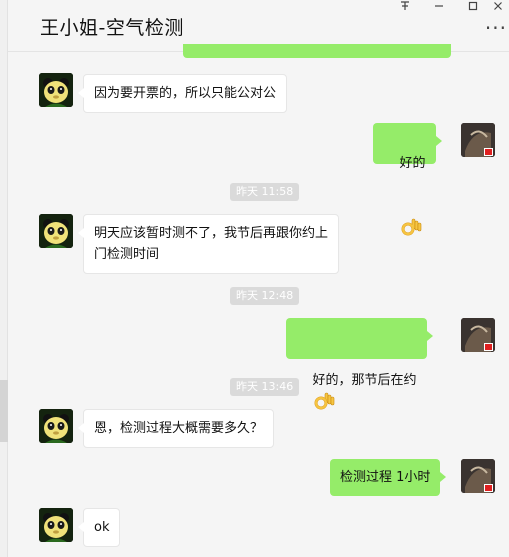  What do you see at coordinates (473, 6) in the screenshot?
I see `maximize-icon` at bounding box center [473, 6].